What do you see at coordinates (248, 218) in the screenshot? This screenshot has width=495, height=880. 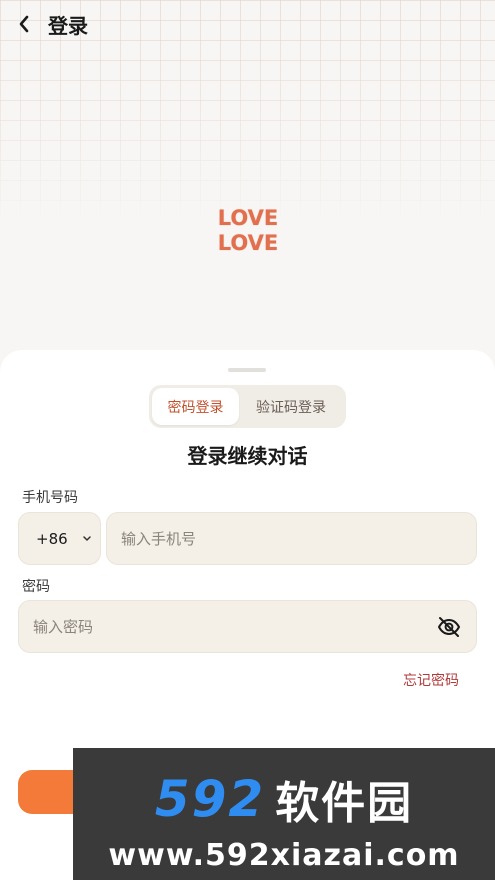 I see `logo-line-1: LOVE` at bounding box center [248, 218].